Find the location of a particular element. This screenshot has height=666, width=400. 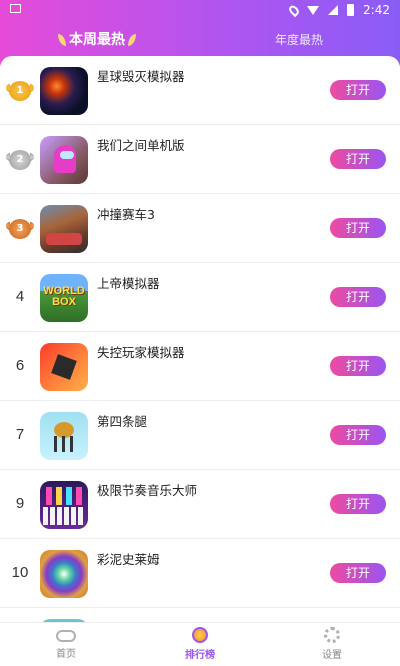

crewmate-icon is located at coordinates (64, 160).